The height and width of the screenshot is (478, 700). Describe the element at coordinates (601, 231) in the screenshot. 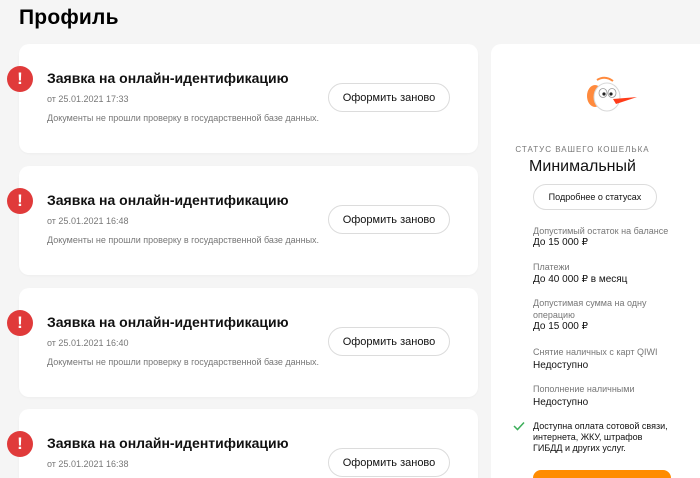

I see `limit-label: Допустимый остаток на балансе` at that location.